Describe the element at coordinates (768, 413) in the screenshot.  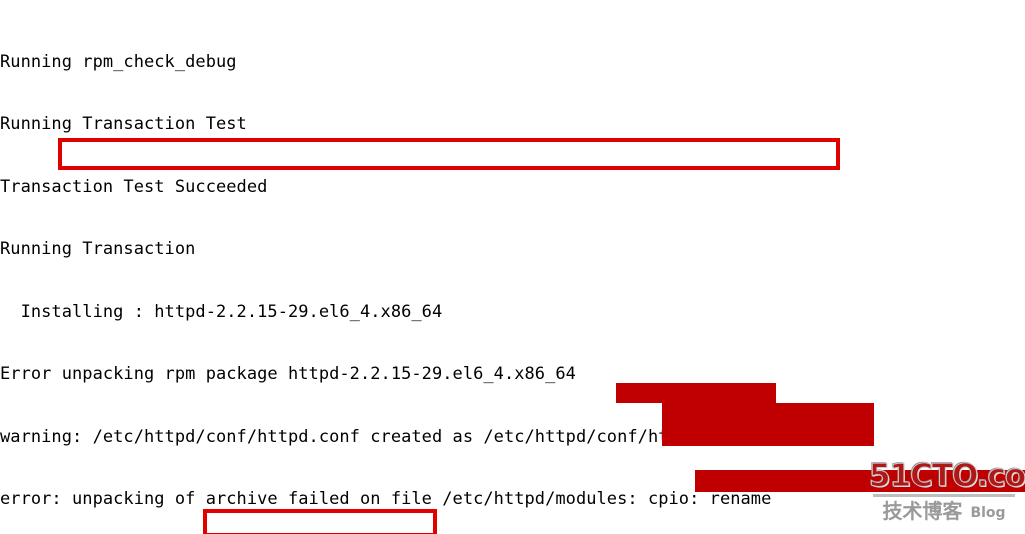
I see `redaction-block-logs1-target` at that location.